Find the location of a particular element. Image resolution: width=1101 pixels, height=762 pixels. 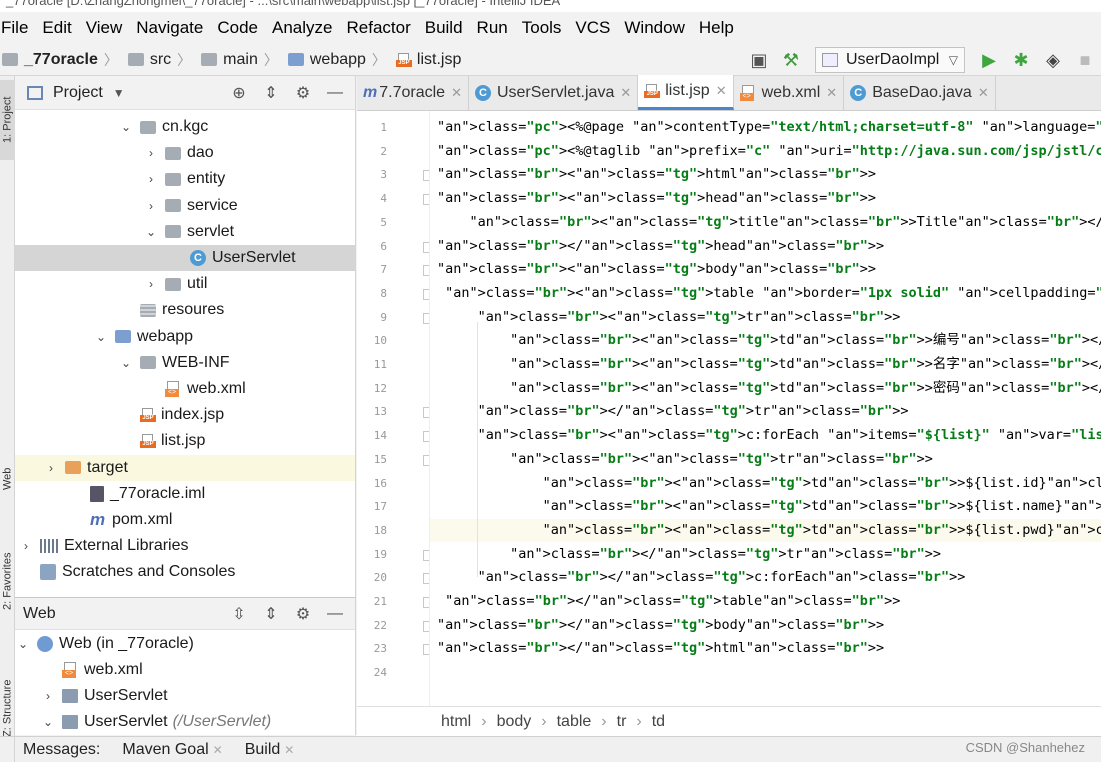

project-tree-item: <> web.xml is located at coordinates (185, 389).